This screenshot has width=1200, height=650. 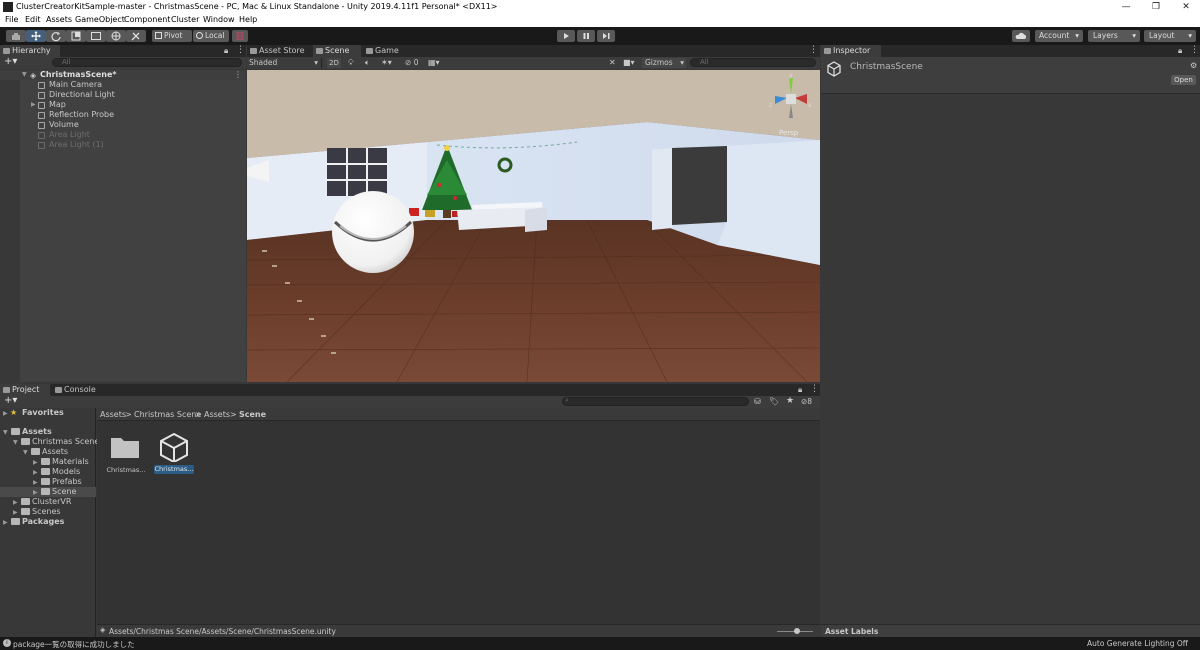 What do you see at coordinates (1021, 36) in the screenshot?
I see `collab-button` at bounding box center [1021, 36].